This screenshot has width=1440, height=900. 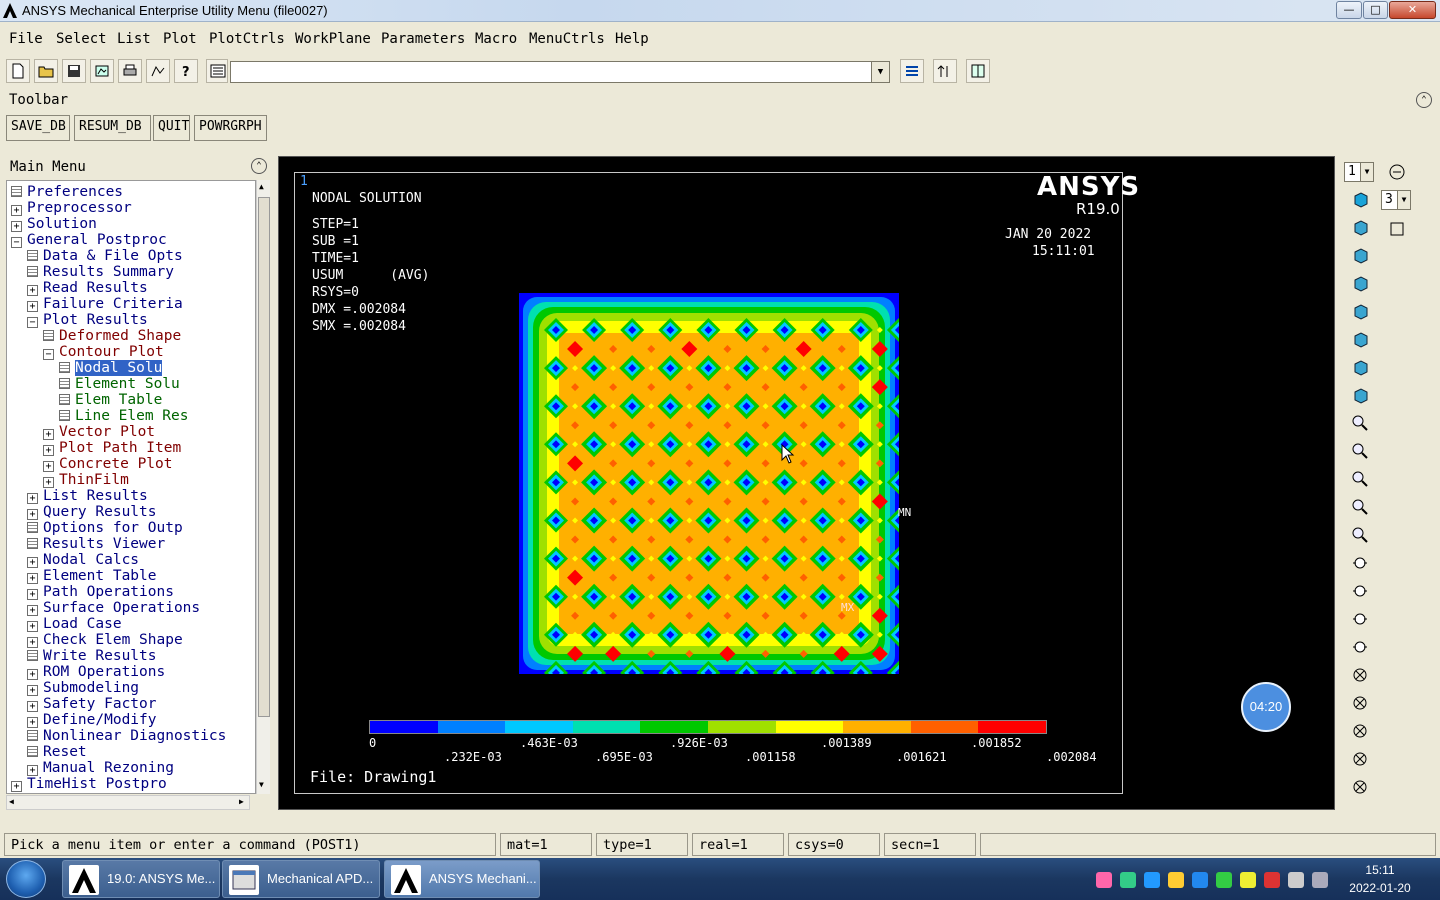 I want to click on command-window-icon, so click(x=217, y=71).